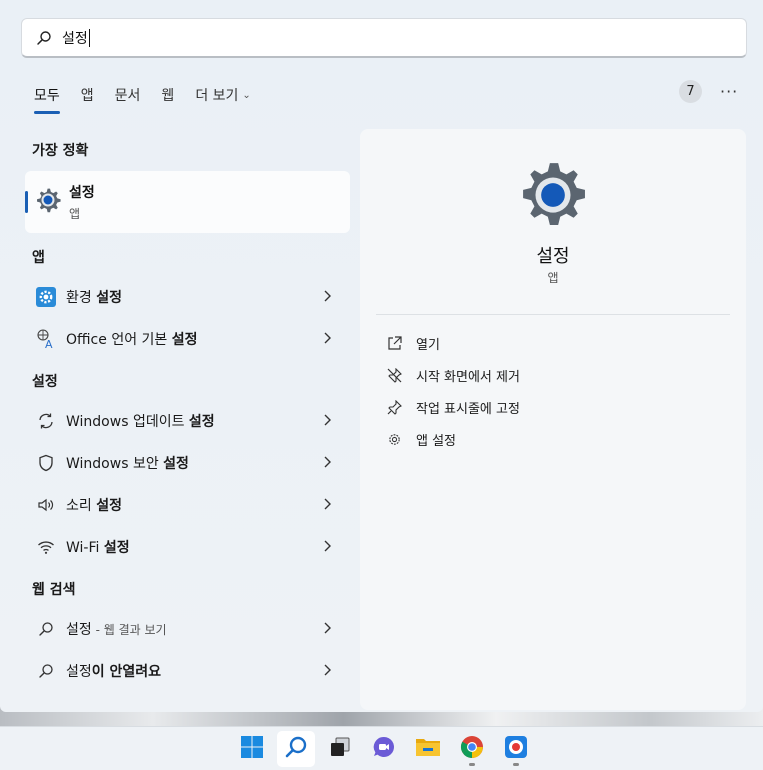  Describe the element at coordinates (54, 590) in the screenshot. I see `section-web-search: 웹 검색` at that location.